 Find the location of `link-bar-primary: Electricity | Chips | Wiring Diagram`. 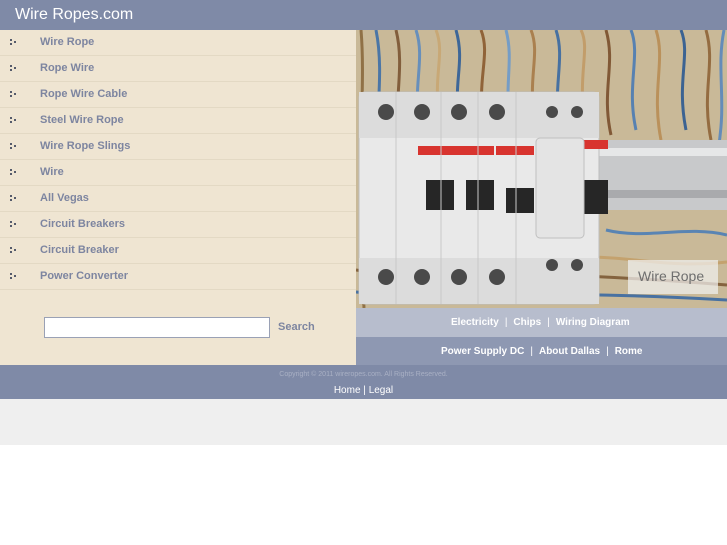

link-bar-primary: Electricity | Chips | Wiring Diagram is located at coordinates (541, 322).